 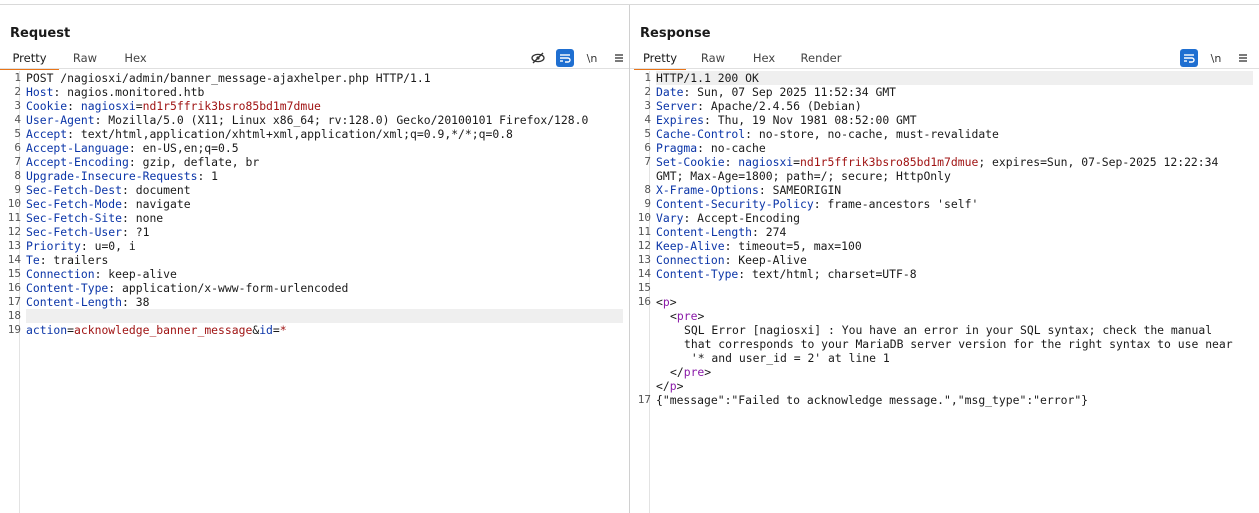 What do you see at coordinates (947, 106) in the screenshot?
I see `code-line: 3 Server: Apache/2.4.56 (Debian)` at bounding box center [947, 106].